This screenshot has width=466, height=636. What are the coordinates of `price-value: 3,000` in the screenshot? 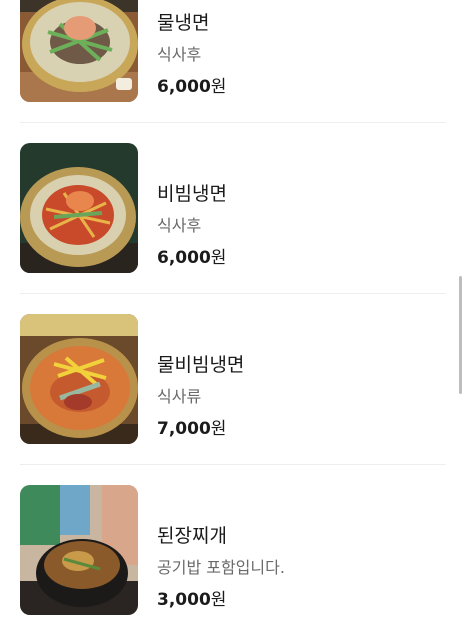 It's located at (184, 600).